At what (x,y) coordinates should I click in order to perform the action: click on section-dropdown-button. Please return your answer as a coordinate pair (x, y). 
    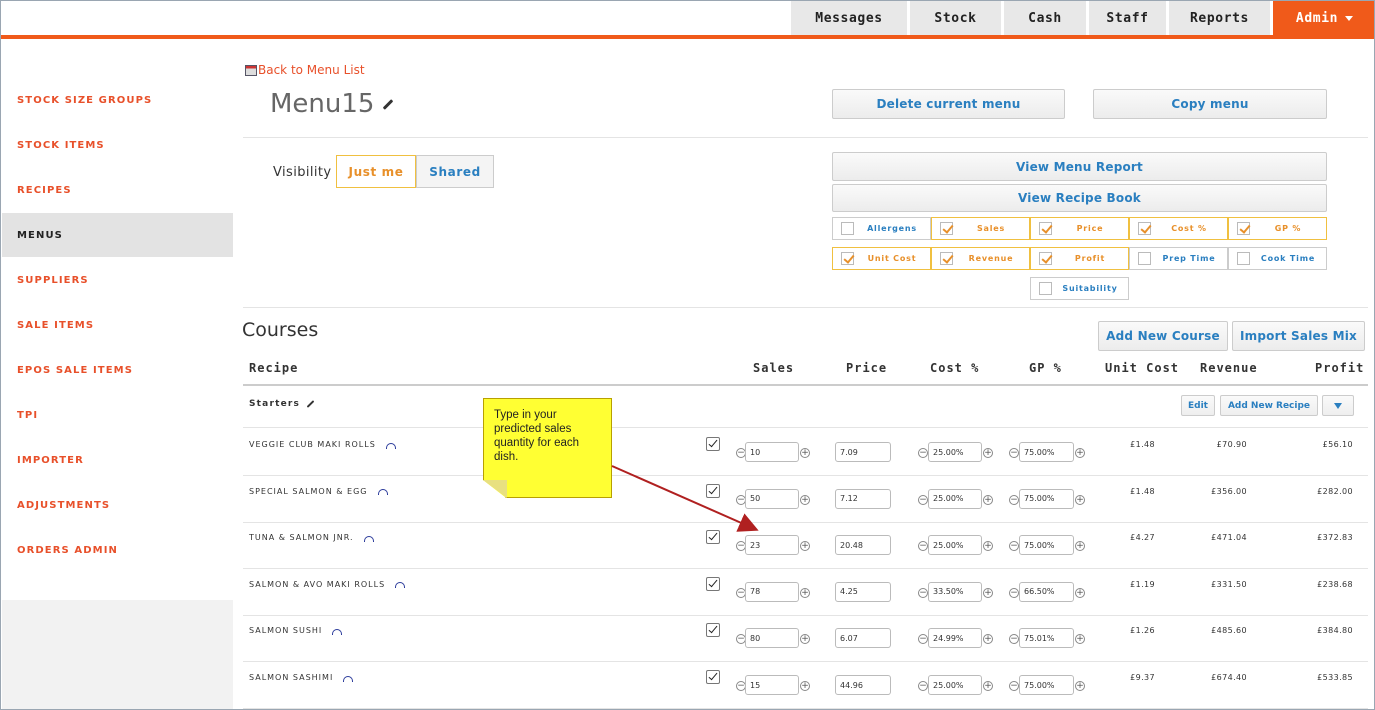
    Looking at the image, I should click on (1338, 405).